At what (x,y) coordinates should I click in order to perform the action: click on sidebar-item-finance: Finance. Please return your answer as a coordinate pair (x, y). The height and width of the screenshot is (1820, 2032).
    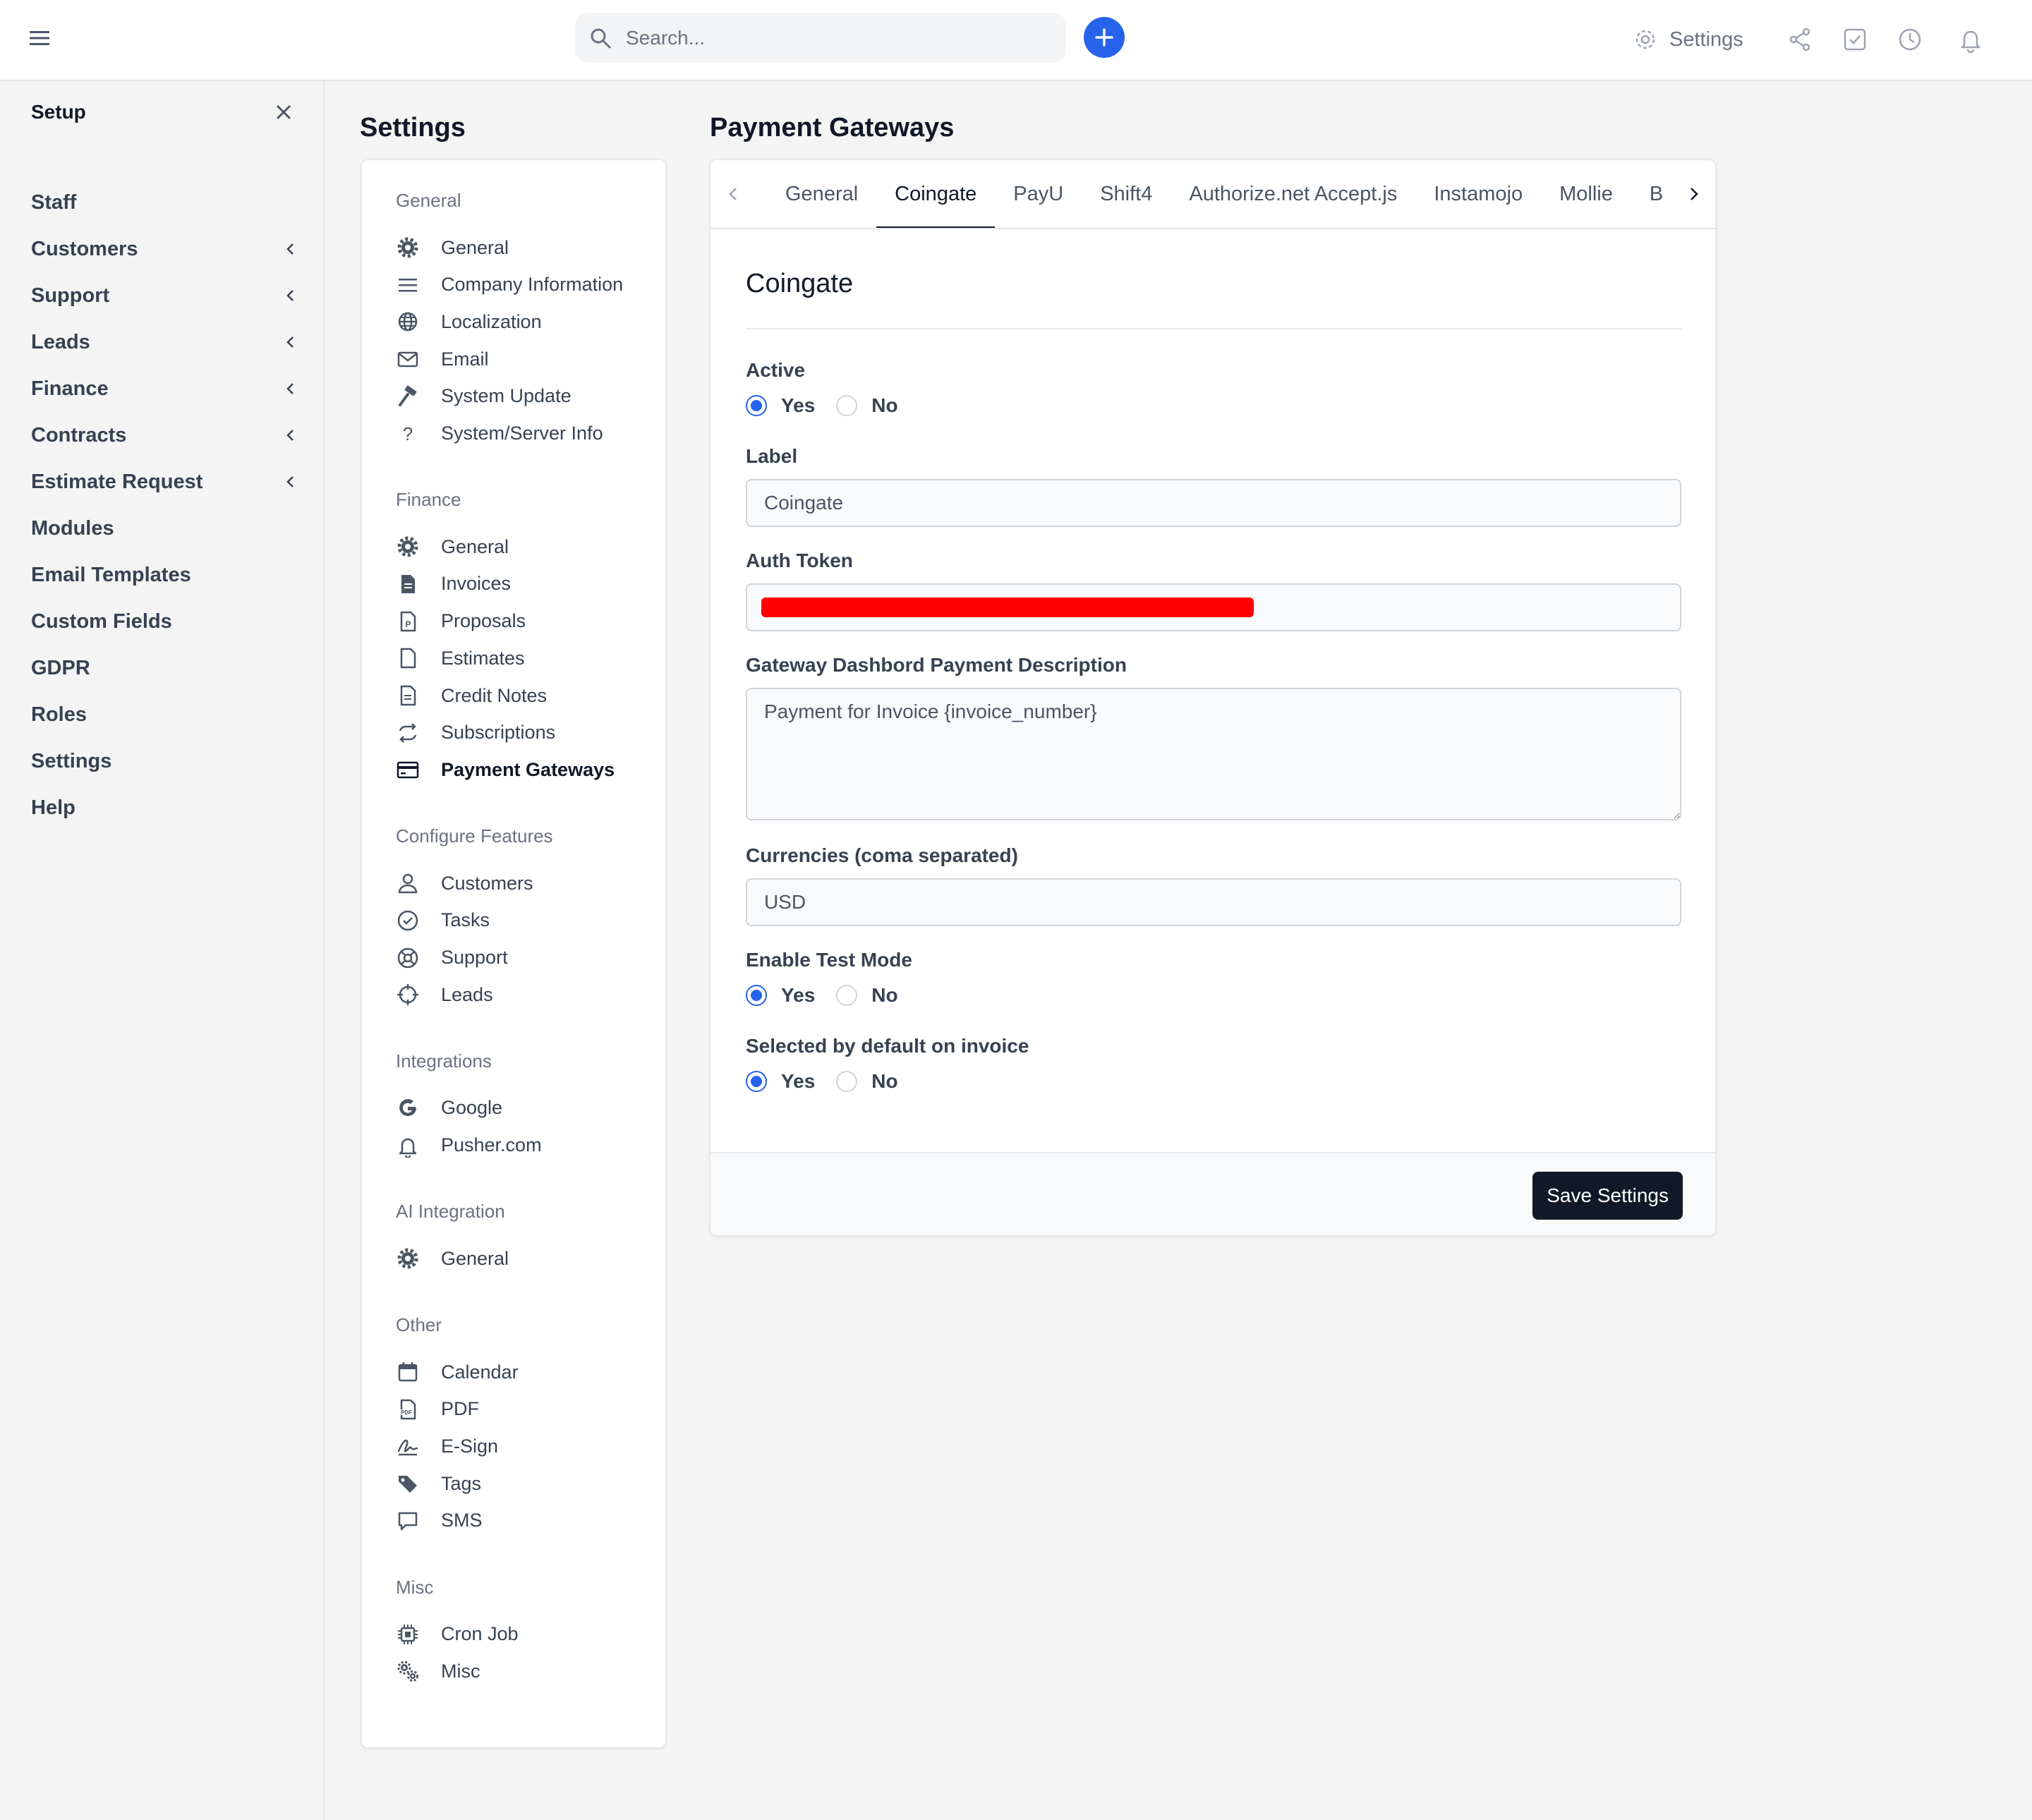
    Looking at the image, I should click on (165, 389).